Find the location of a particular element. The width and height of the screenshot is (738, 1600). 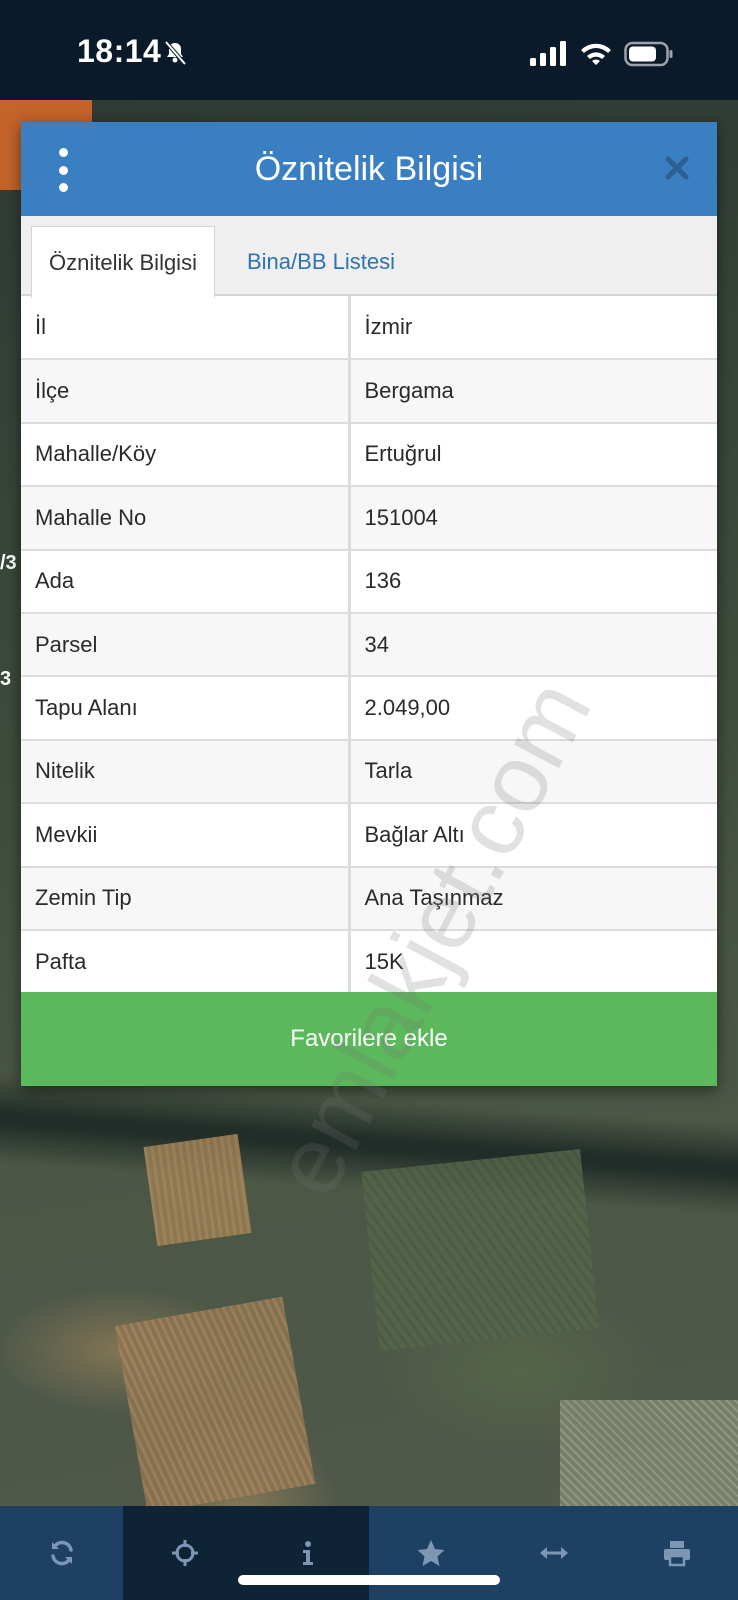

dialog-header: Öznitelik Bilgisi is located at coordinates (369, 169).